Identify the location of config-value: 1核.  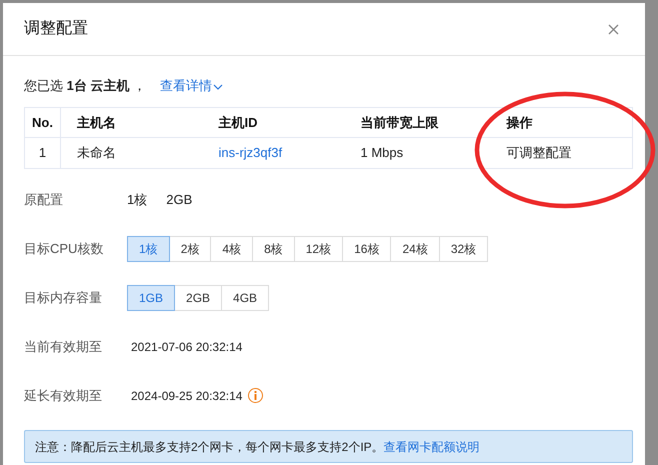
(137, 199).